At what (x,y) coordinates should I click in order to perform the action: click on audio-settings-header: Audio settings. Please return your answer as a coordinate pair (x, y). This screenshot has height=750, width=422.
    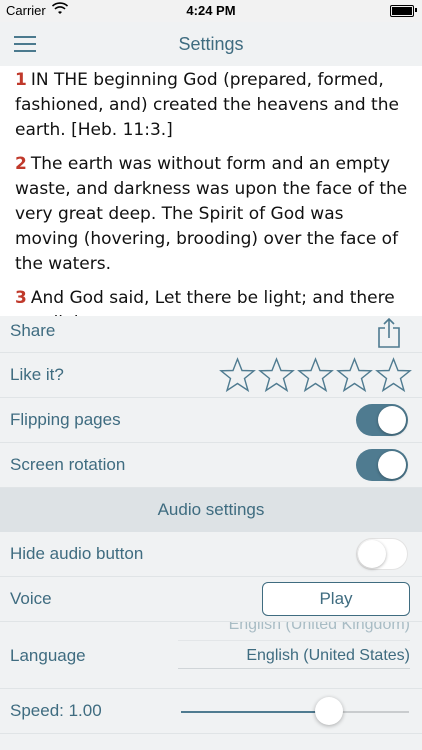
    Looking at the image, I should click on (211, 510).